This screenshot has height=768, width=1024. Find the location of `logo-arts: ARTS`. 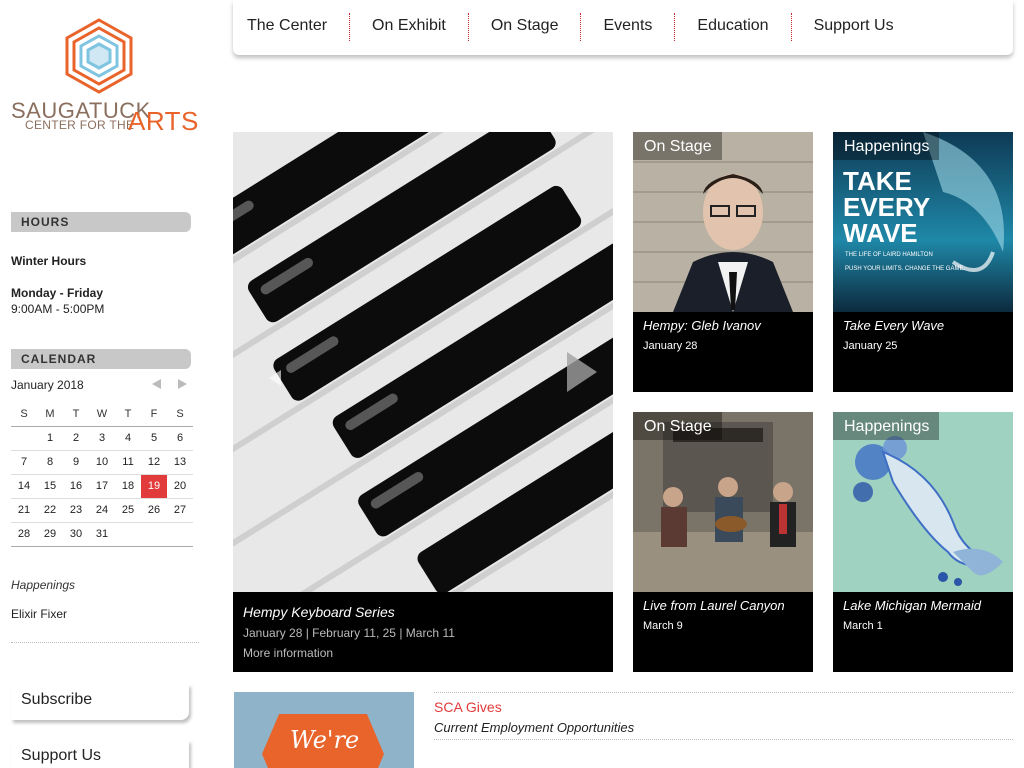

logo-arts: ARTS is located at coordinates (163, 121).